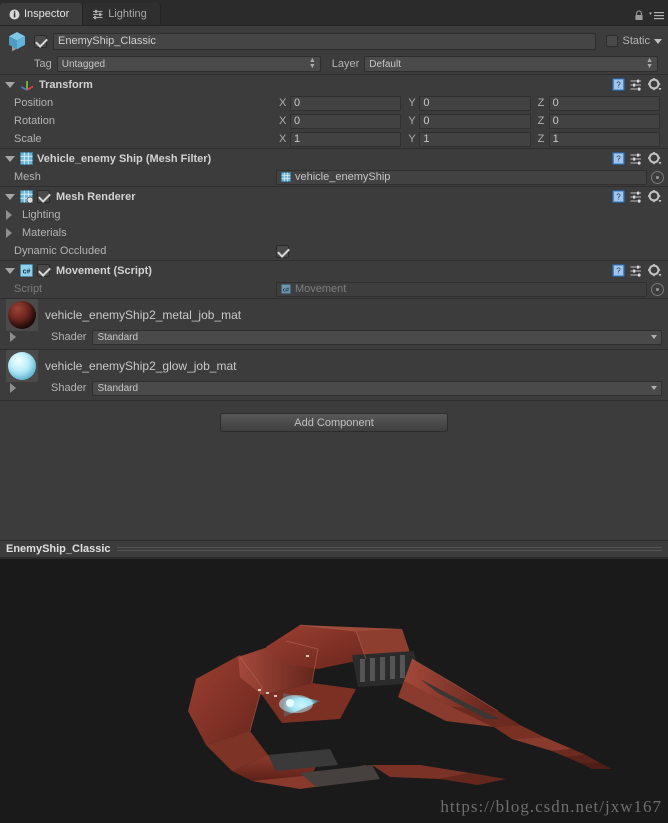 The height and width of the screenshot is (823, 668). Describe the element at coordinates (286, 290) in the screenshot. I see `svg-text: c#` at that location.